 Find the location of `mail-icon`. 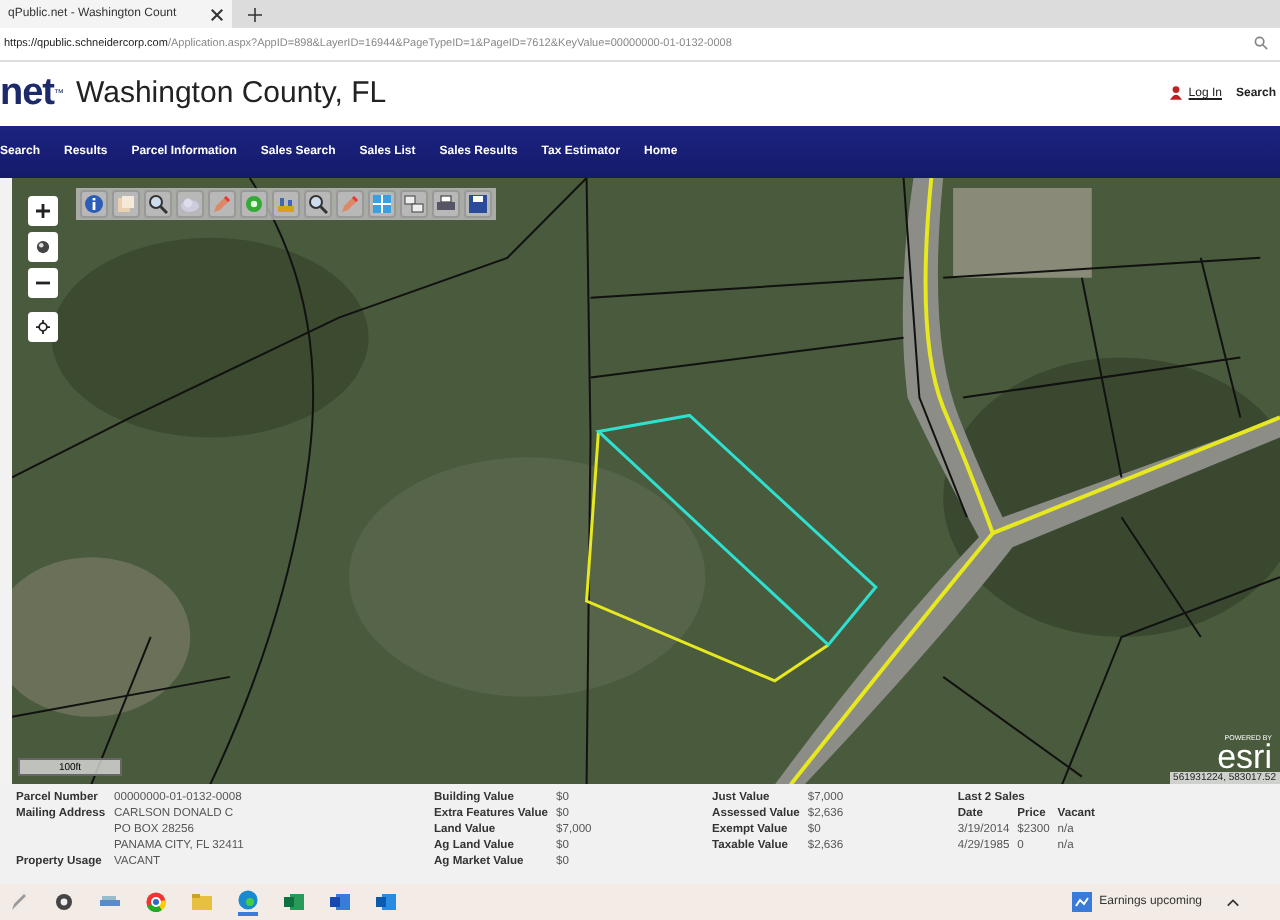

mail-icon is located at coordinates (386, 902).